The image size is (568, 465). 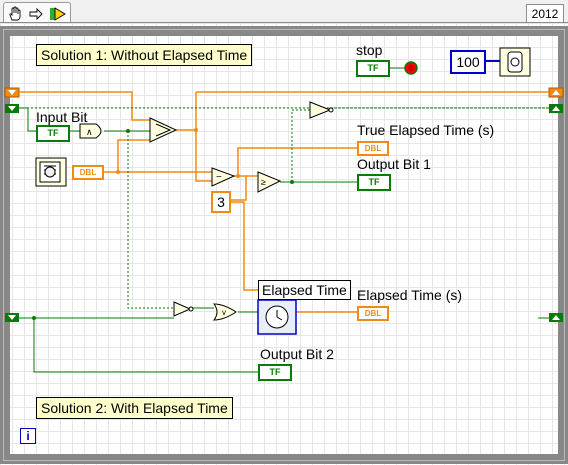 What do you see at coordinates (183, 309) in the screenshot?
I see `not-function-bottom` at bounding box center [183, 309].